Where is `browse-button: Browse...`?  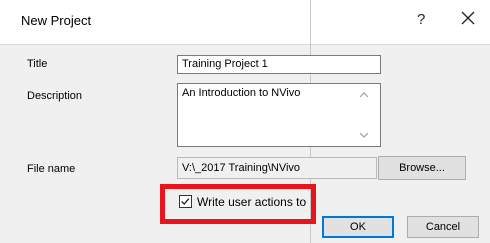
browse-button: Browse... is located at coordinates (422, 168).